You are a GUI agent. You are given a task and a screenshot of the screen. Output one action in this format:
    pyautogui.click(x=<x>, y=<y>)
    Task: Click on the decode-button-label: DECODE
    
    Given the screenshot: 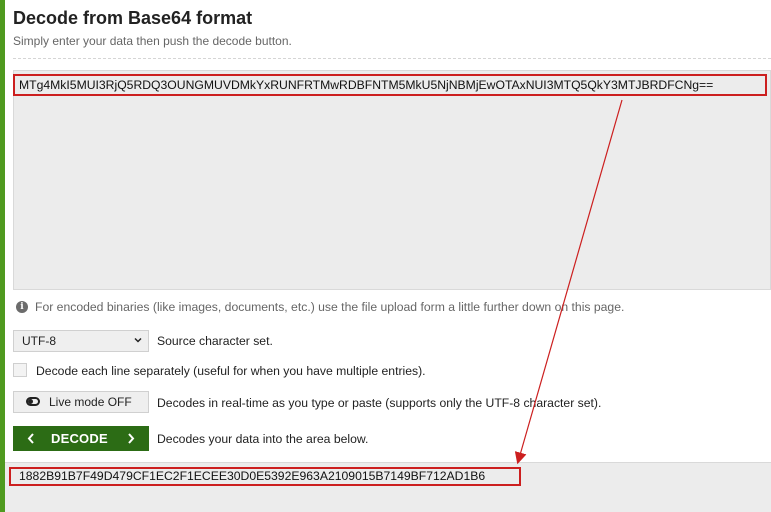 What is the action you would take?
    pyautogui.click(x=79, y=438)
    